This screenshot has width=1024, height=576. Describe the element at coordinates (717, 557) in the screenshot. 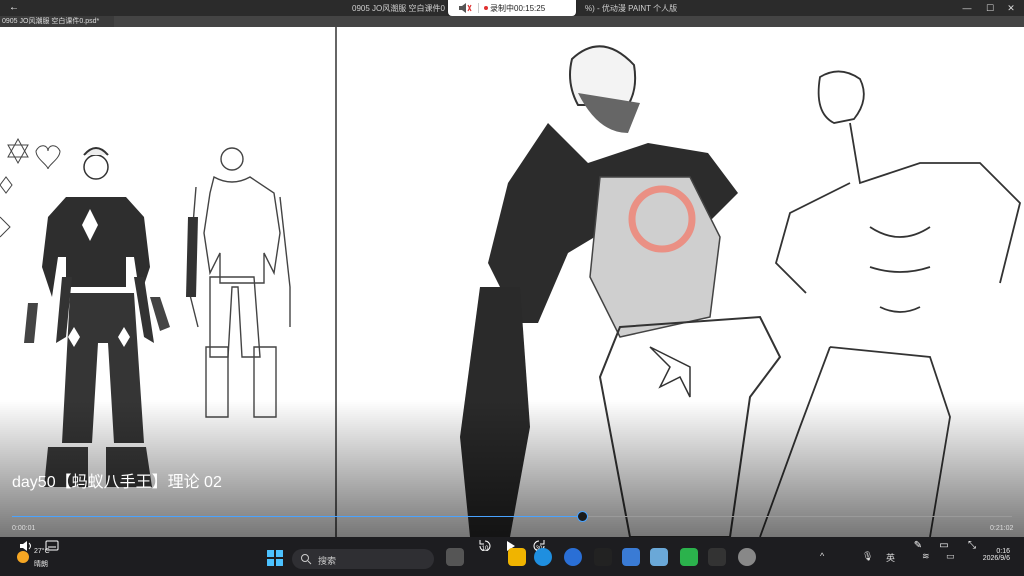

I see `tool-app-icon` at that location.